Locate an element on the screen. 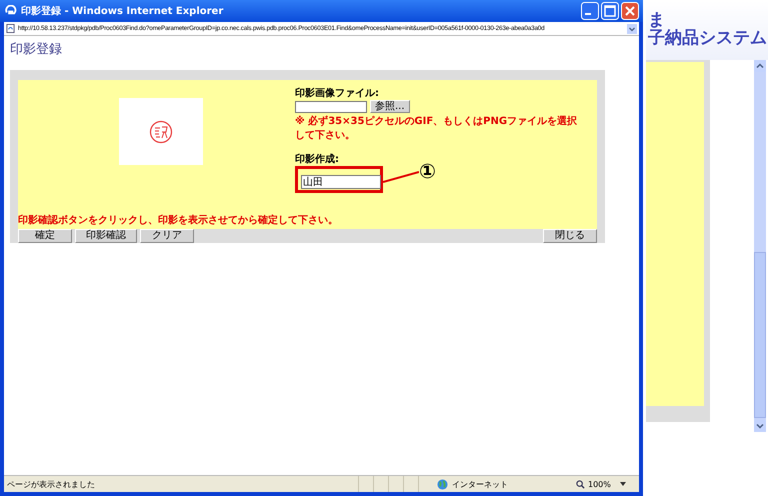 This screenshot has height=496, width=768. window-title: 印影登録 - Windows Internet Explorer is located at coordinates (122, 11).